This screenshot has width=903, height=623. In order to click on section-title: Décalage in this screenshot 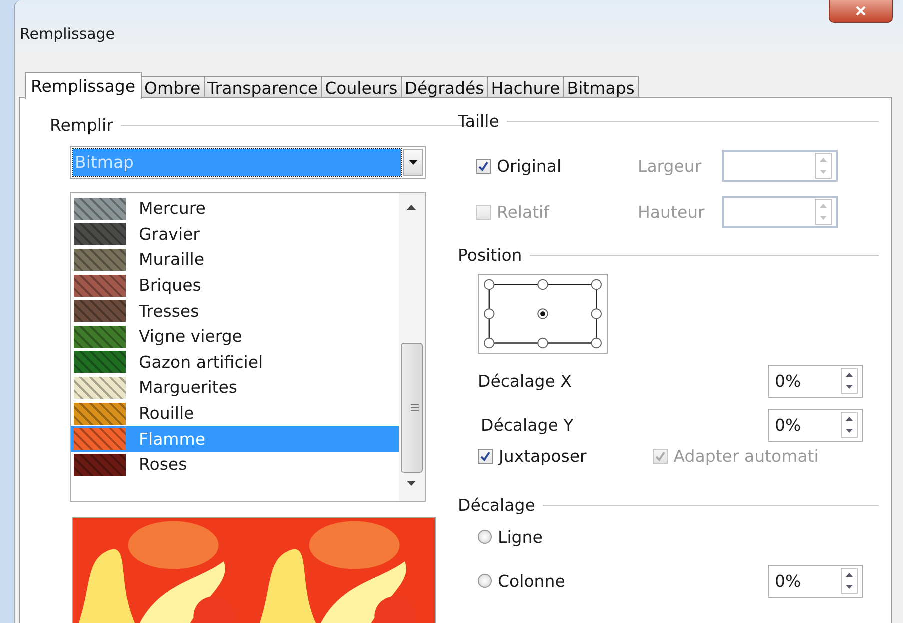, I will do `click(497, 505)`.